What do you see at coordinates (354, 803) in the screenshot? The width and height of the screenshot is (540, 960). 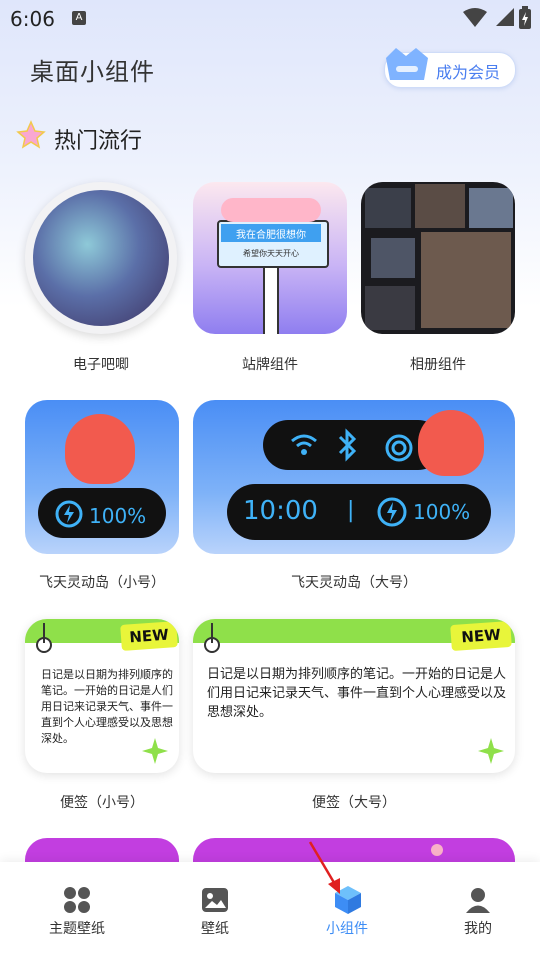 I see `note-large-label: 便签（大号）` at bounding box center [354, 803].